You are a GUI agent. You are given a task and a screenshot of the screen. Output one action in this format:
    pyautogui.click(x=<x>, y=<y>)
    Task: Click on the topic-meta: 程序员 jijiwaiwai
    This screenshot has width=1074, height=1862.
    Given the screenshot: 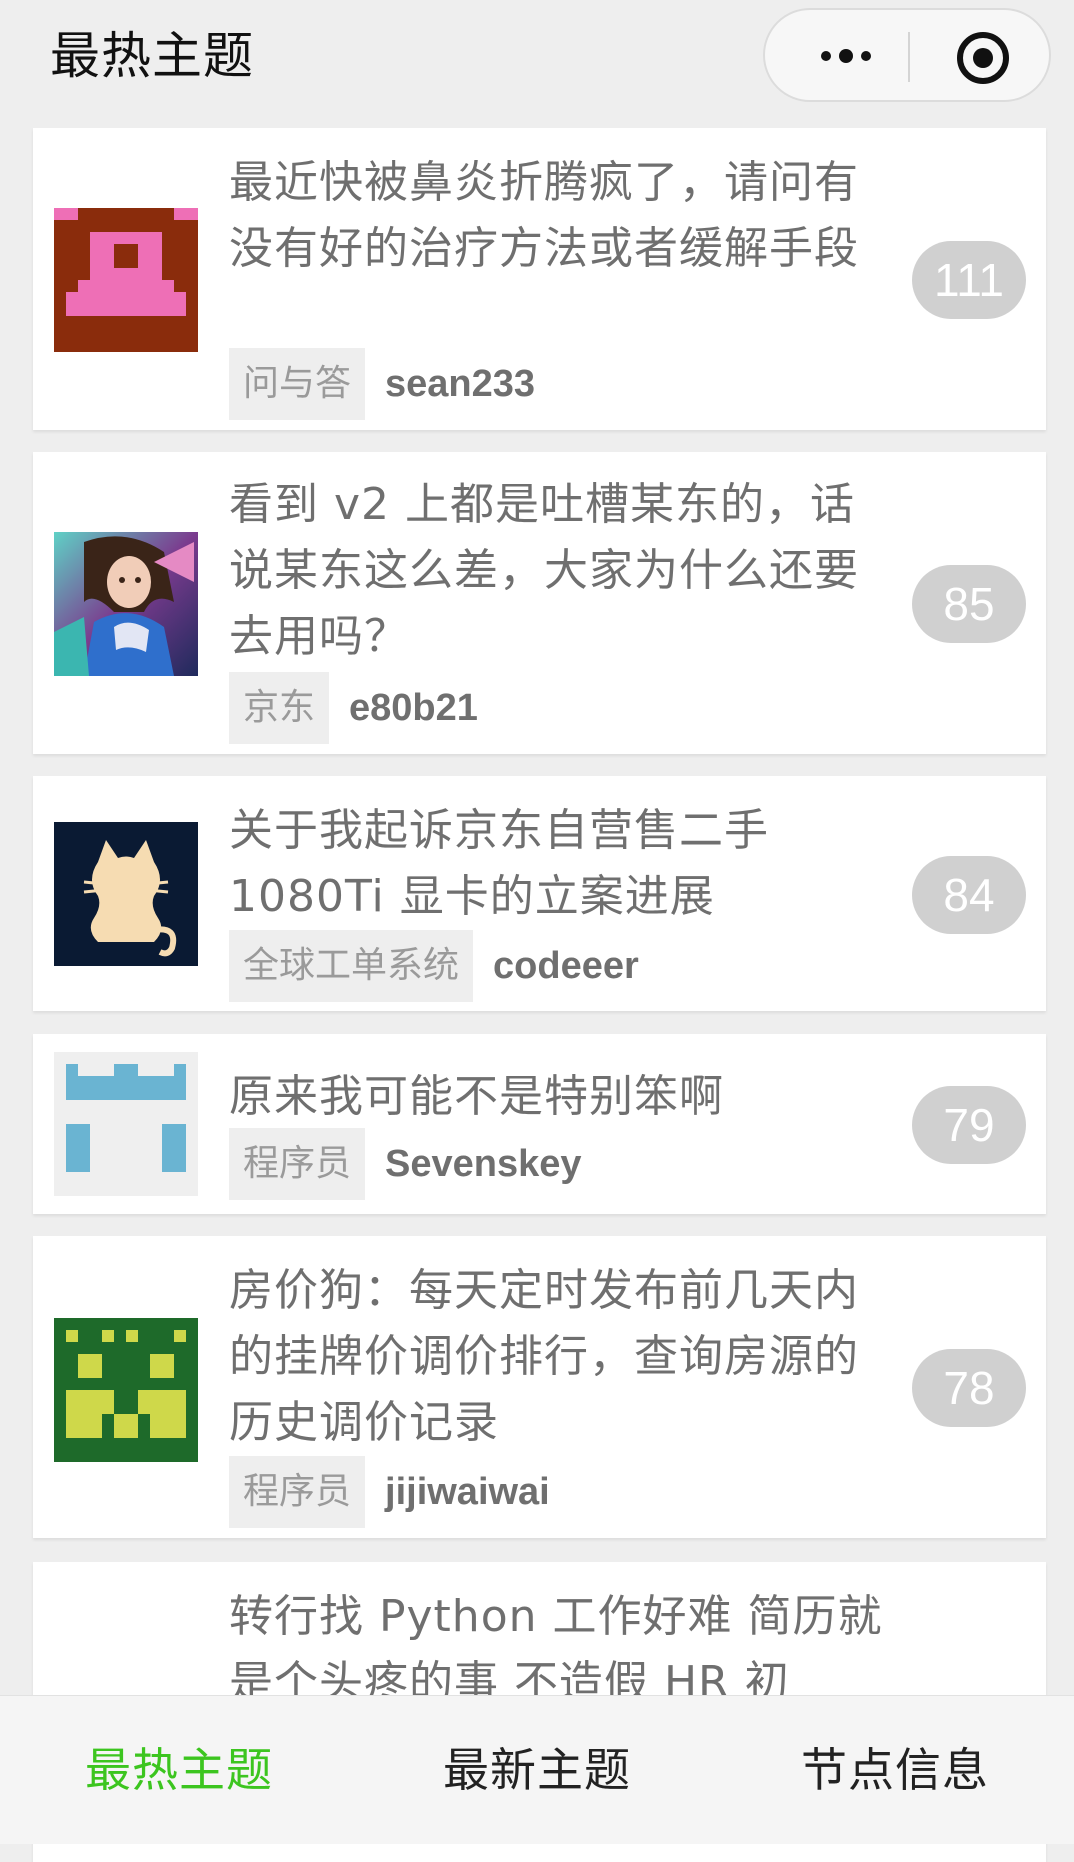 What is the action you would take?
    pyautogui.click(x=389, y=1492)
    